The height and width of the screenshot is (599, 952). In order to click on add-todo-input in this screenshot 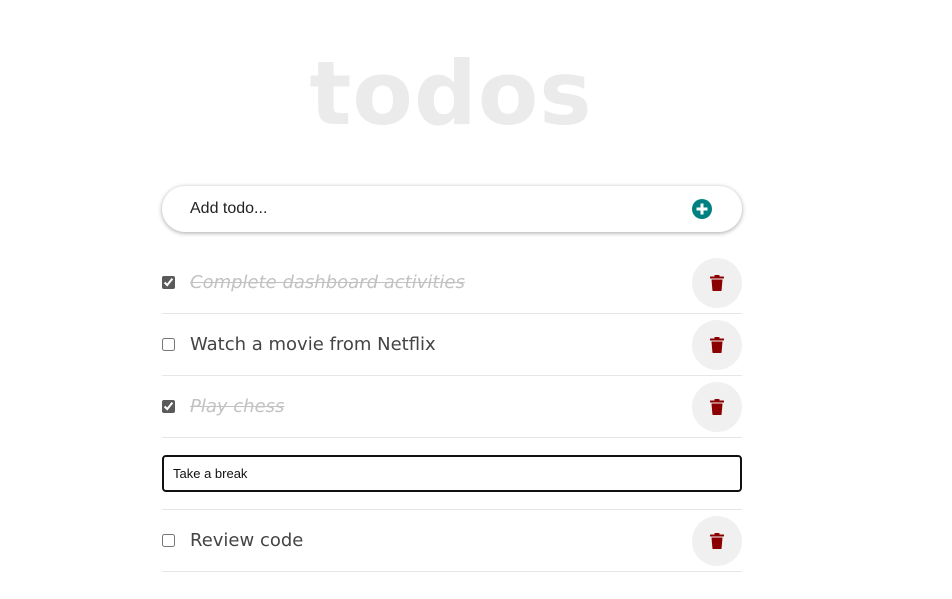, I will do `click(425, 209)`.